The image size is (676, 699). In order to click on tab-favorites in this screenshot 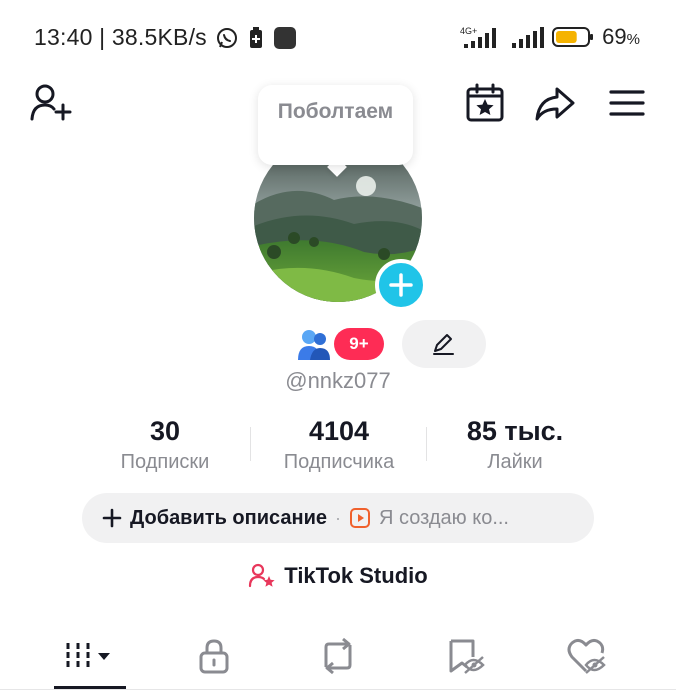, I will do `click(464, 656)`.